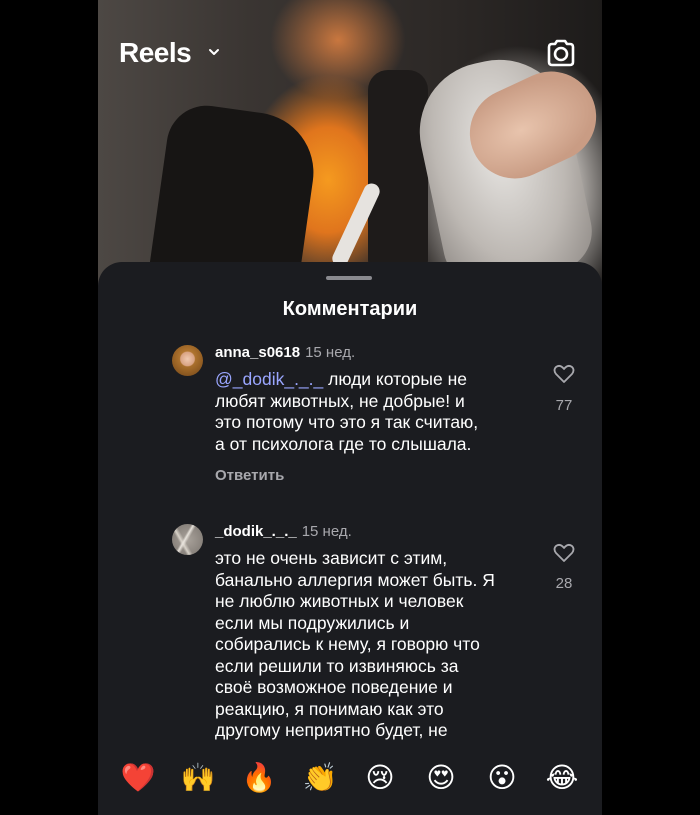 This screenshot has height=815, width=700. I want to click on comment-text-line: любят животных, не добрые! и, so click(340, 400).